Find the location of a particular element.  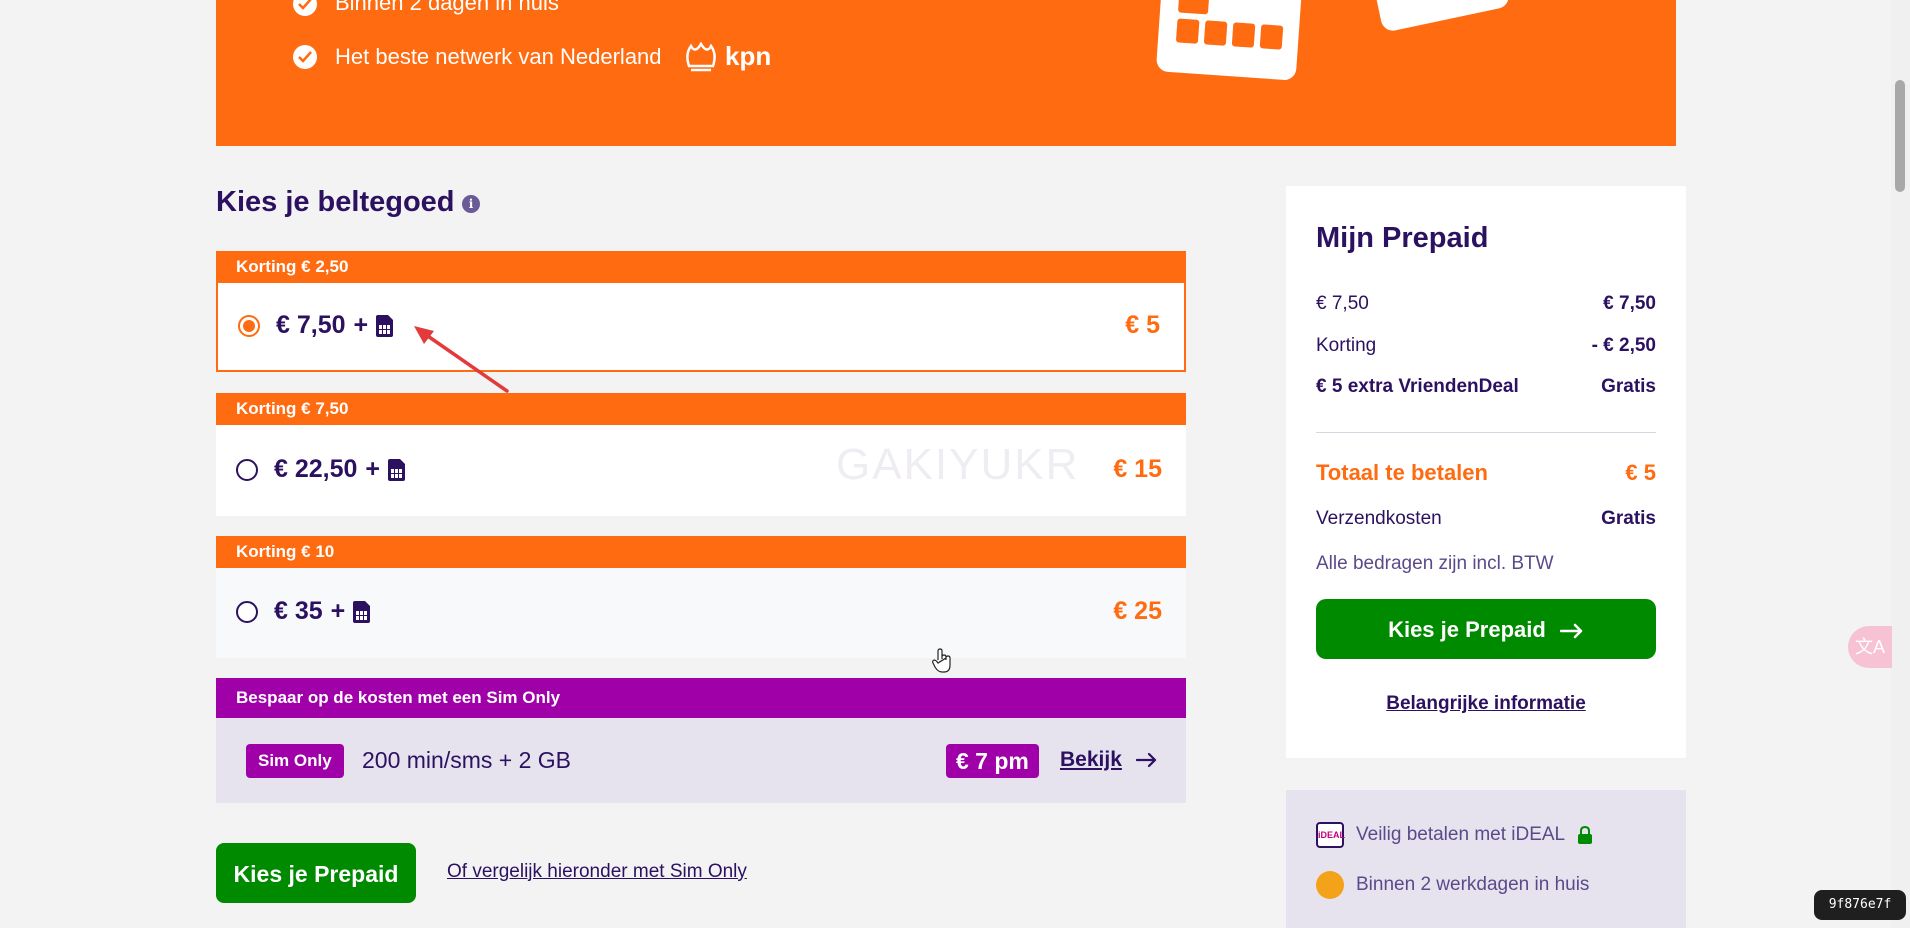

important-info-link: Belangrijke informatie is located at coordinates (1486, 704).